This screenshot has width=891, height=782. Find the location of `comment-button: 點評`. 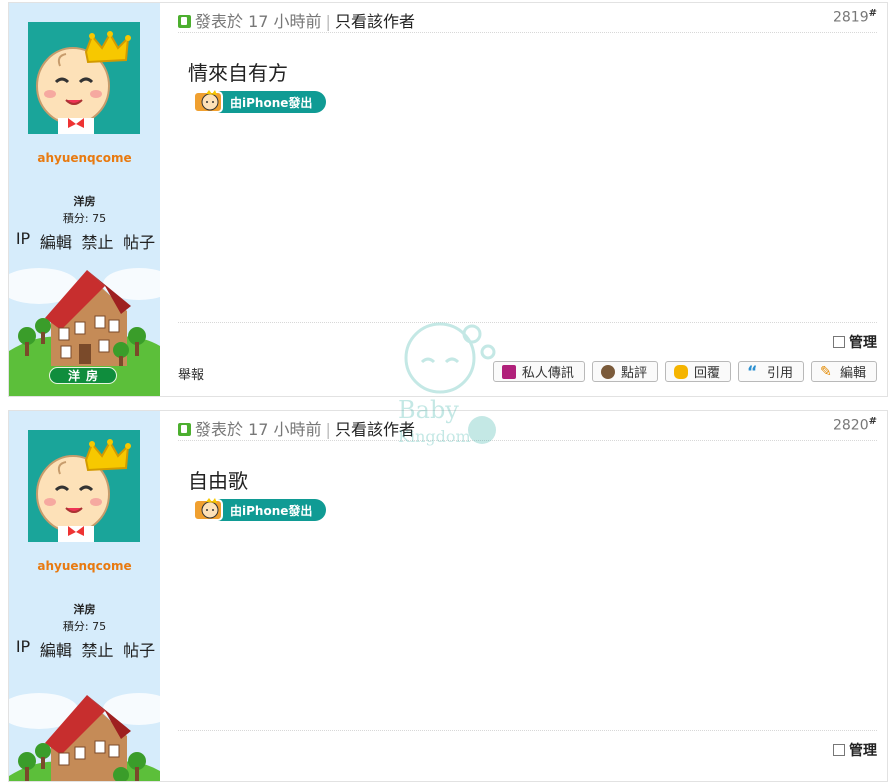

comment-button: 點評 is located at coordinates (624, 371).